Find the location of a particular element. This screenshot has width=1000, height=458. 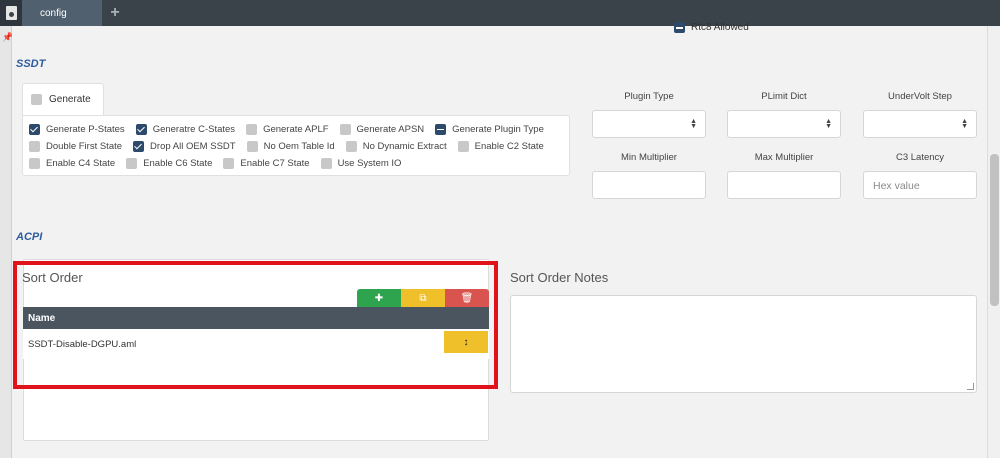

sort-order-notes-textarea is located at coordinates (743, 344).